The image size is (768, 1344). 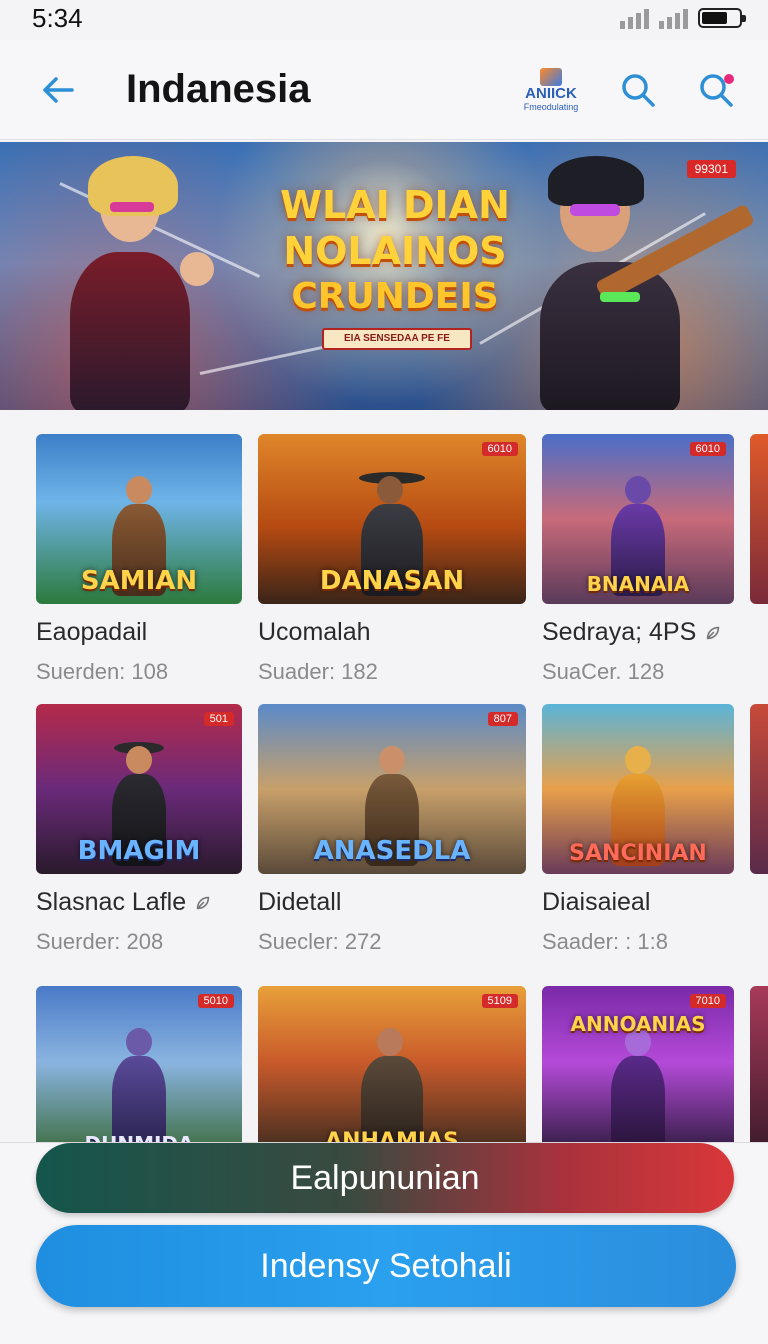 I want to click on game-thumbnail: 7010 ANNOANIAS, so click(x=638, y=1064).